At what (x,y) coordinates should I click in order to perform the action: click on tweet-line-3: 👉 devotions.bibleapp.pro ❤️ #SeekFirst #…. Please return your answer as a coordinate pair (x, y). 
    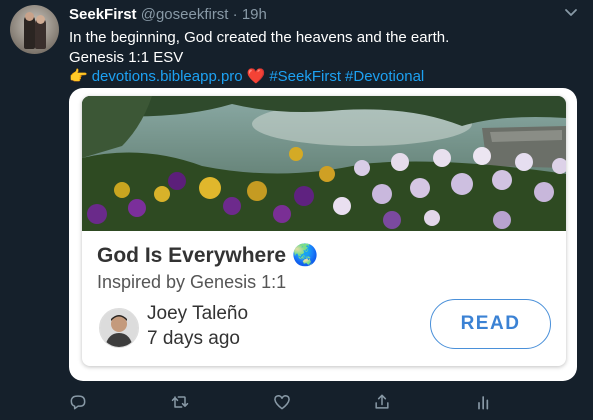
    Looking at the image, I should click on (259, 77).